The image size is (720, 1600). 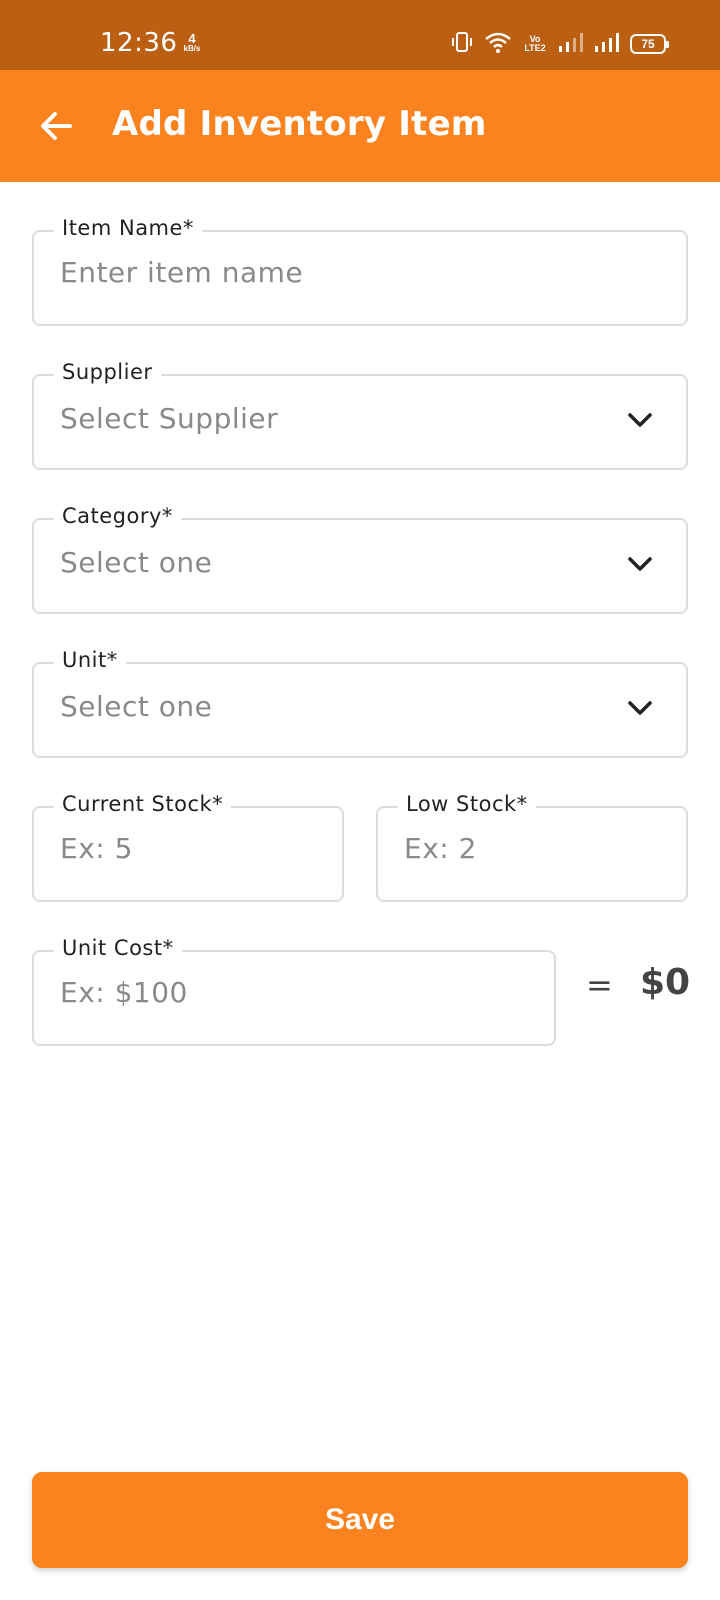 I want to click on unit-label: Unit*, so click(x=90, y=660).